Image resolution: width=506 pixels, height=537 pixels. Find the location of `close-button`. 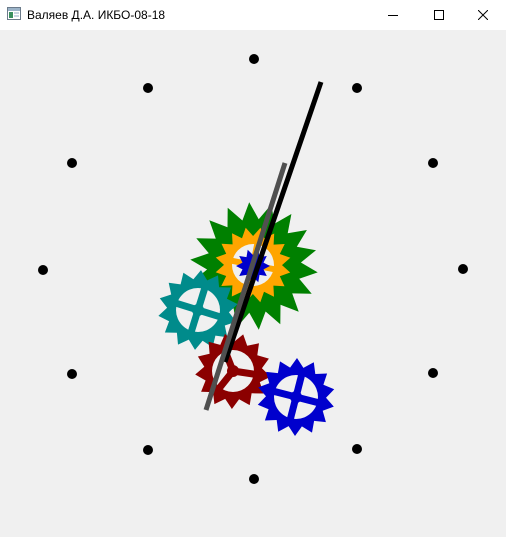

close-button is located at coordinates (483, 15).